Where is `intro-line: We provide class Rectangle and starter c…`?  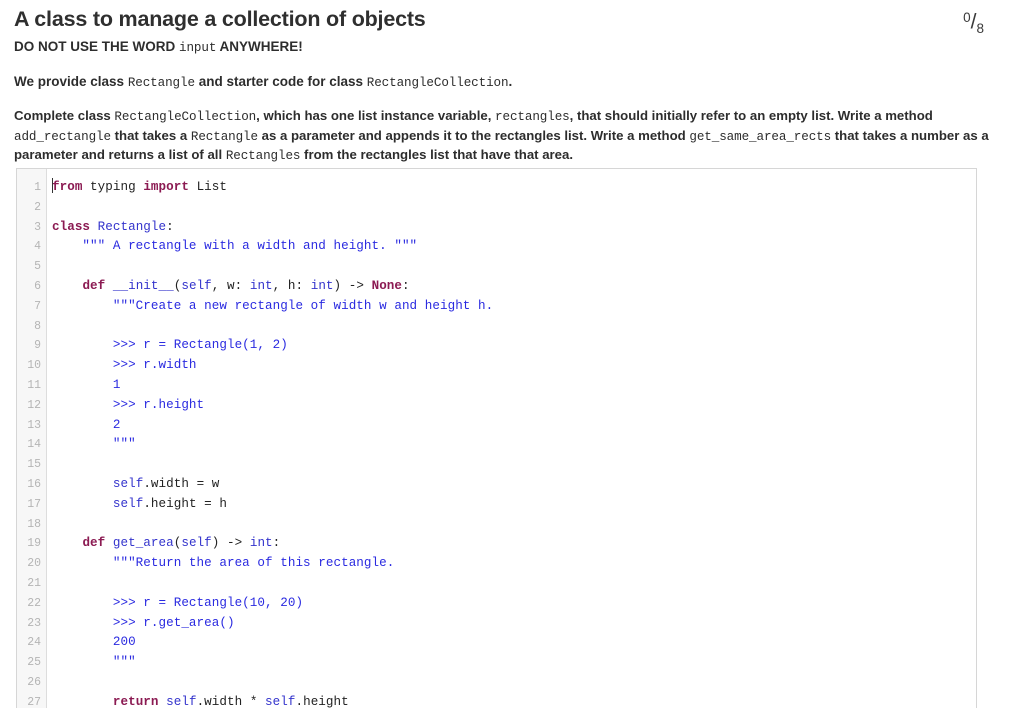
intro-line: We provide class Rectangle and starter c… is located at coordinates (512, 82).